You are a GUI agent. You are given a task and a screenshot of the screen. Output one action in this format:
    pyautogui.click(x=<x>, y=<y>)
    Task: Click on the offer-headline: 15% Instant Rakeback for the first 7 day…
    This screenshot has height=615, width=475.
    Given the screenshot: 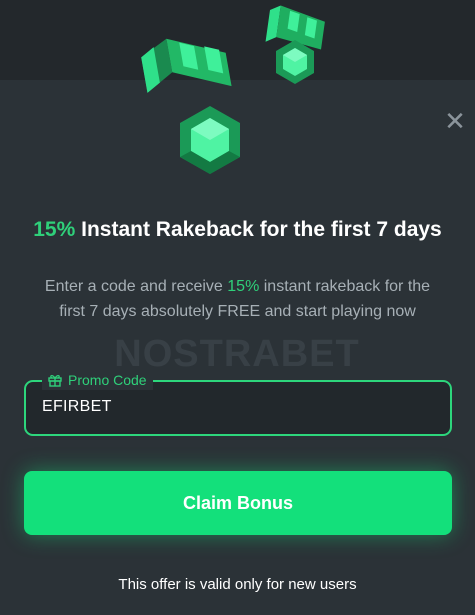 What is the action you would take?
    pyautogui.click(x=237, y=230)
    